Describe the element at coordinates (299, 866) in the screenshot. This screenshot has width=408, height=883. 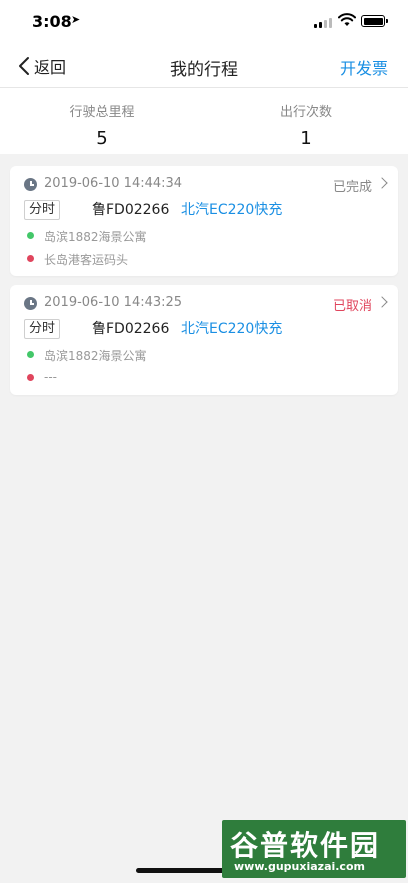
I see `watermark-url: www.gupuxiazai.com` at that location.